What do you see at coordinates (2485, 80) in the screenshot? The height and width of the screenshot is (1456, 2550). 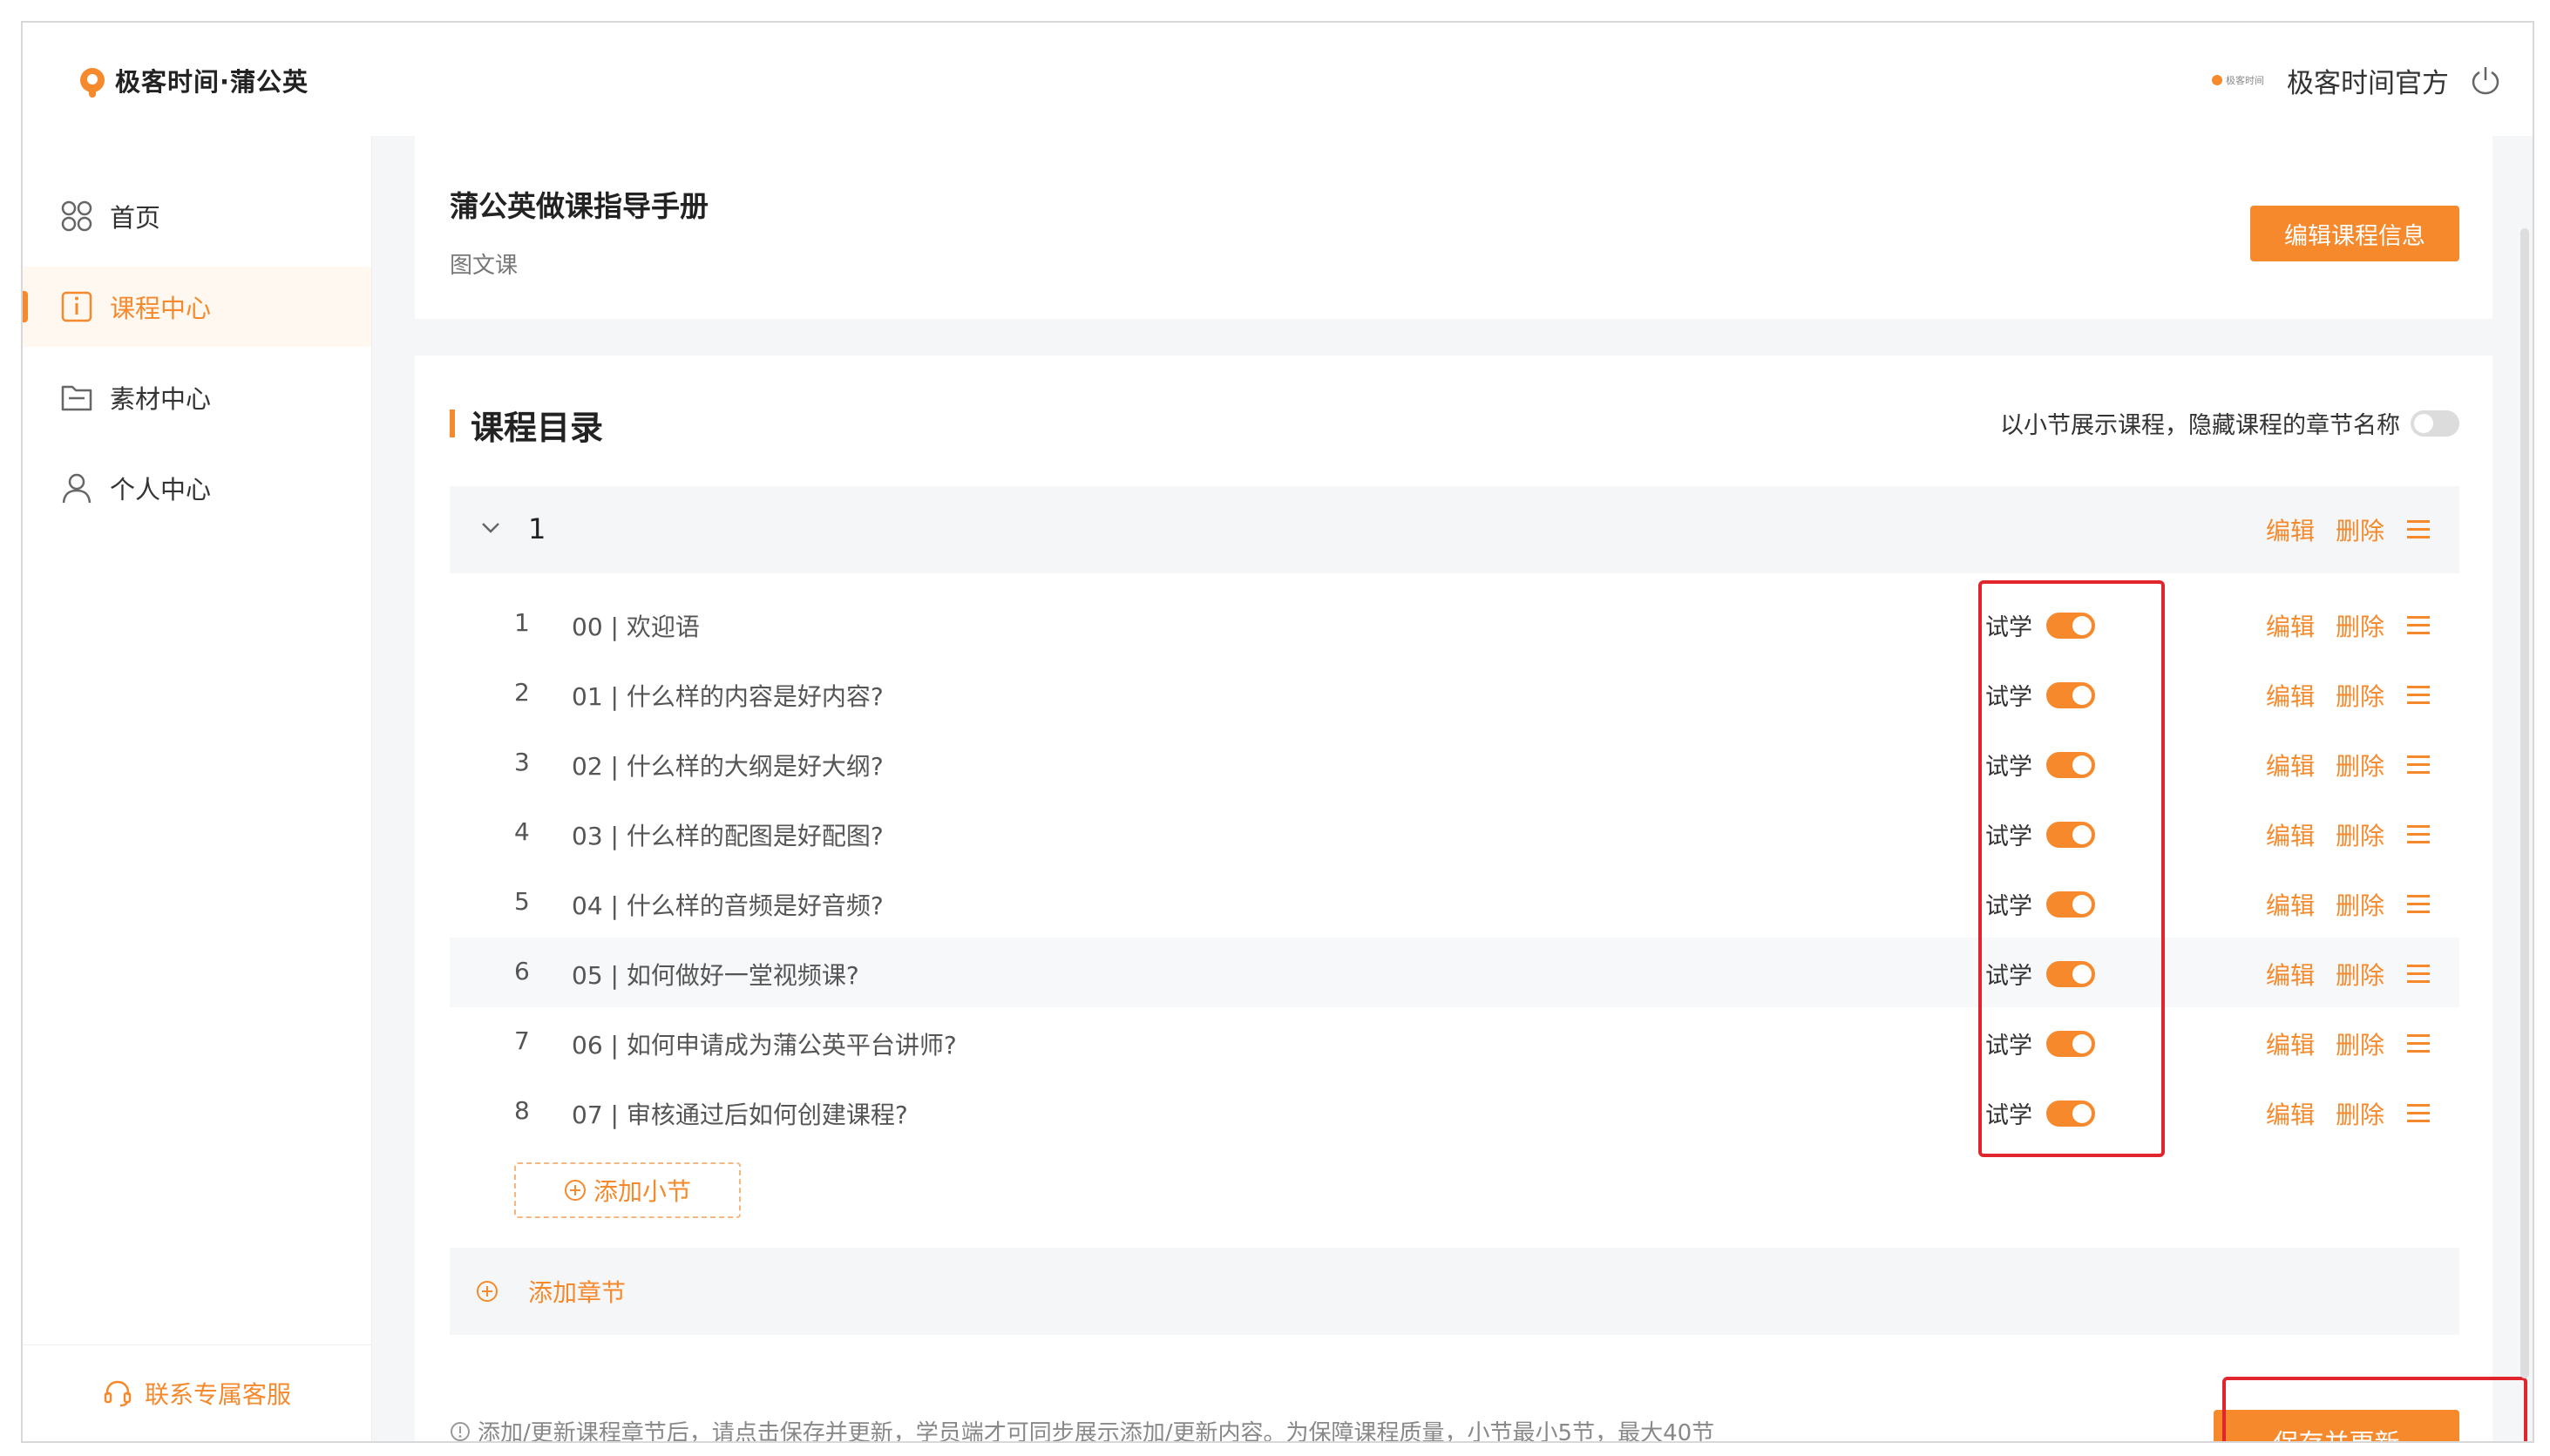 I see `power-icon` at bounding box center [2485, 80].